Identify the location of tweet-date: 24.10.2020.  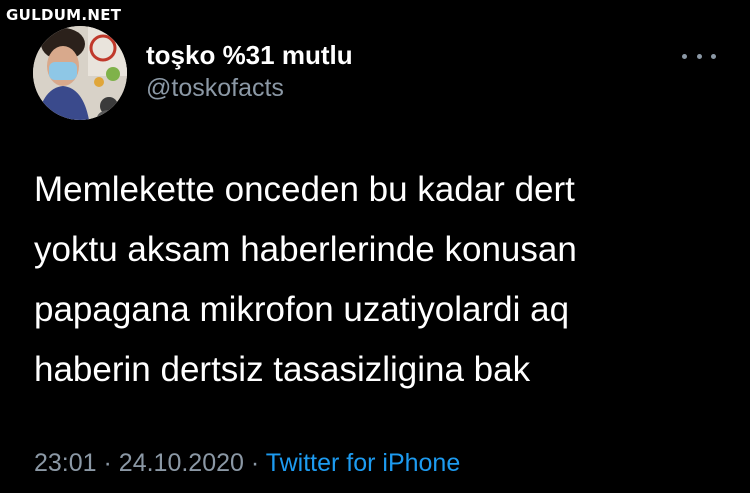
(181, 463).